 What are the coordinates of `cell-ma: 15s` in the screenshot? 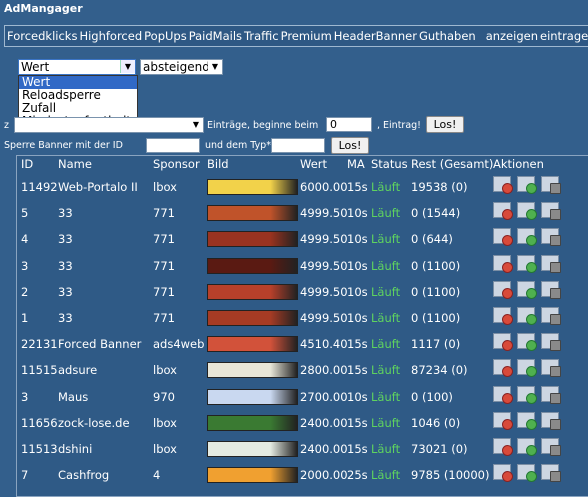 It's located at (357, 449).